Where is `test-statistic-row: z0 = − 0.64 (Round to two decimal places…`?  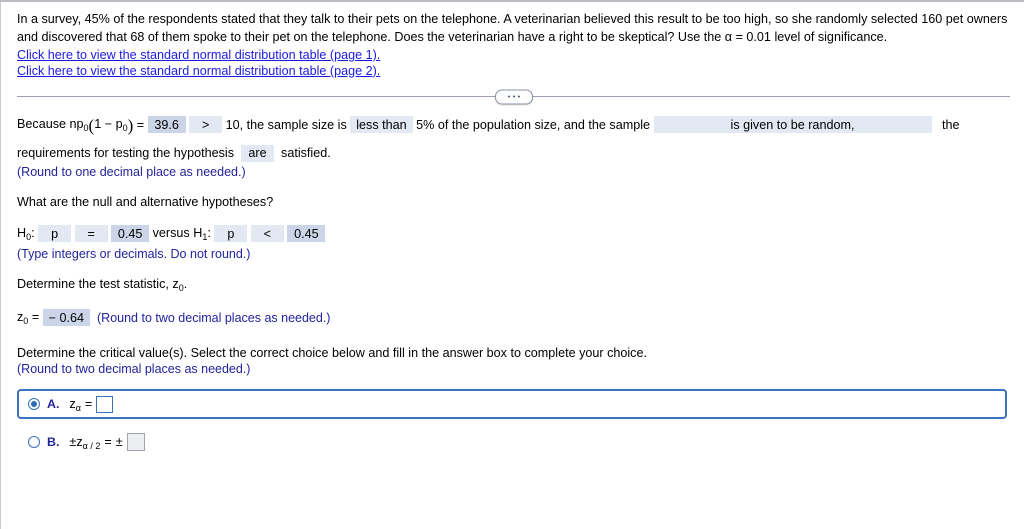
test-statistic-row: z0 = − 0.64 (Round to two decimal places… is located at coordinates (513, 317).